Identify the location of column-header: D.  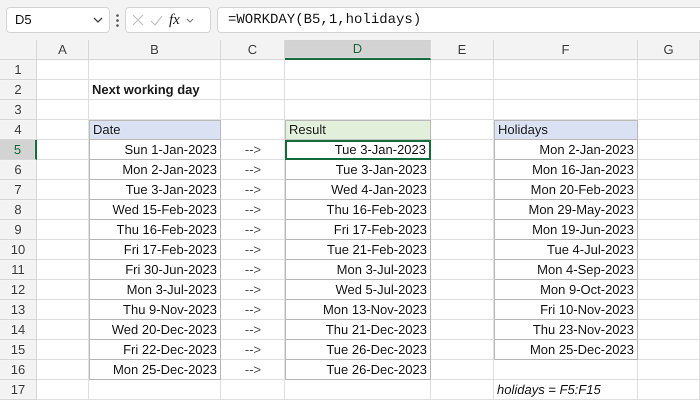
(358, 50).